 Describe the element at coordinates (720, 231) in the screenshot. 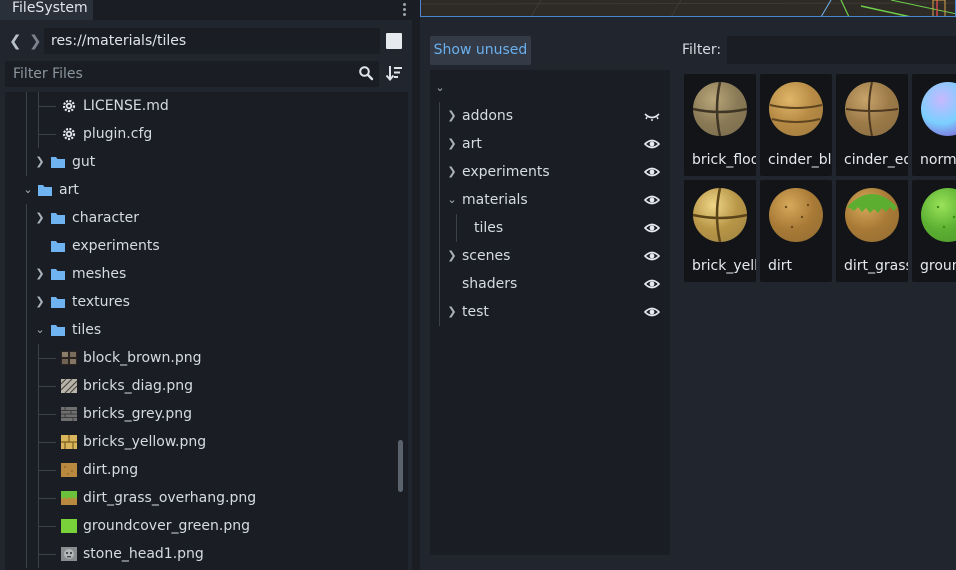

I see `asset-tile: brick_yellow` at that location.